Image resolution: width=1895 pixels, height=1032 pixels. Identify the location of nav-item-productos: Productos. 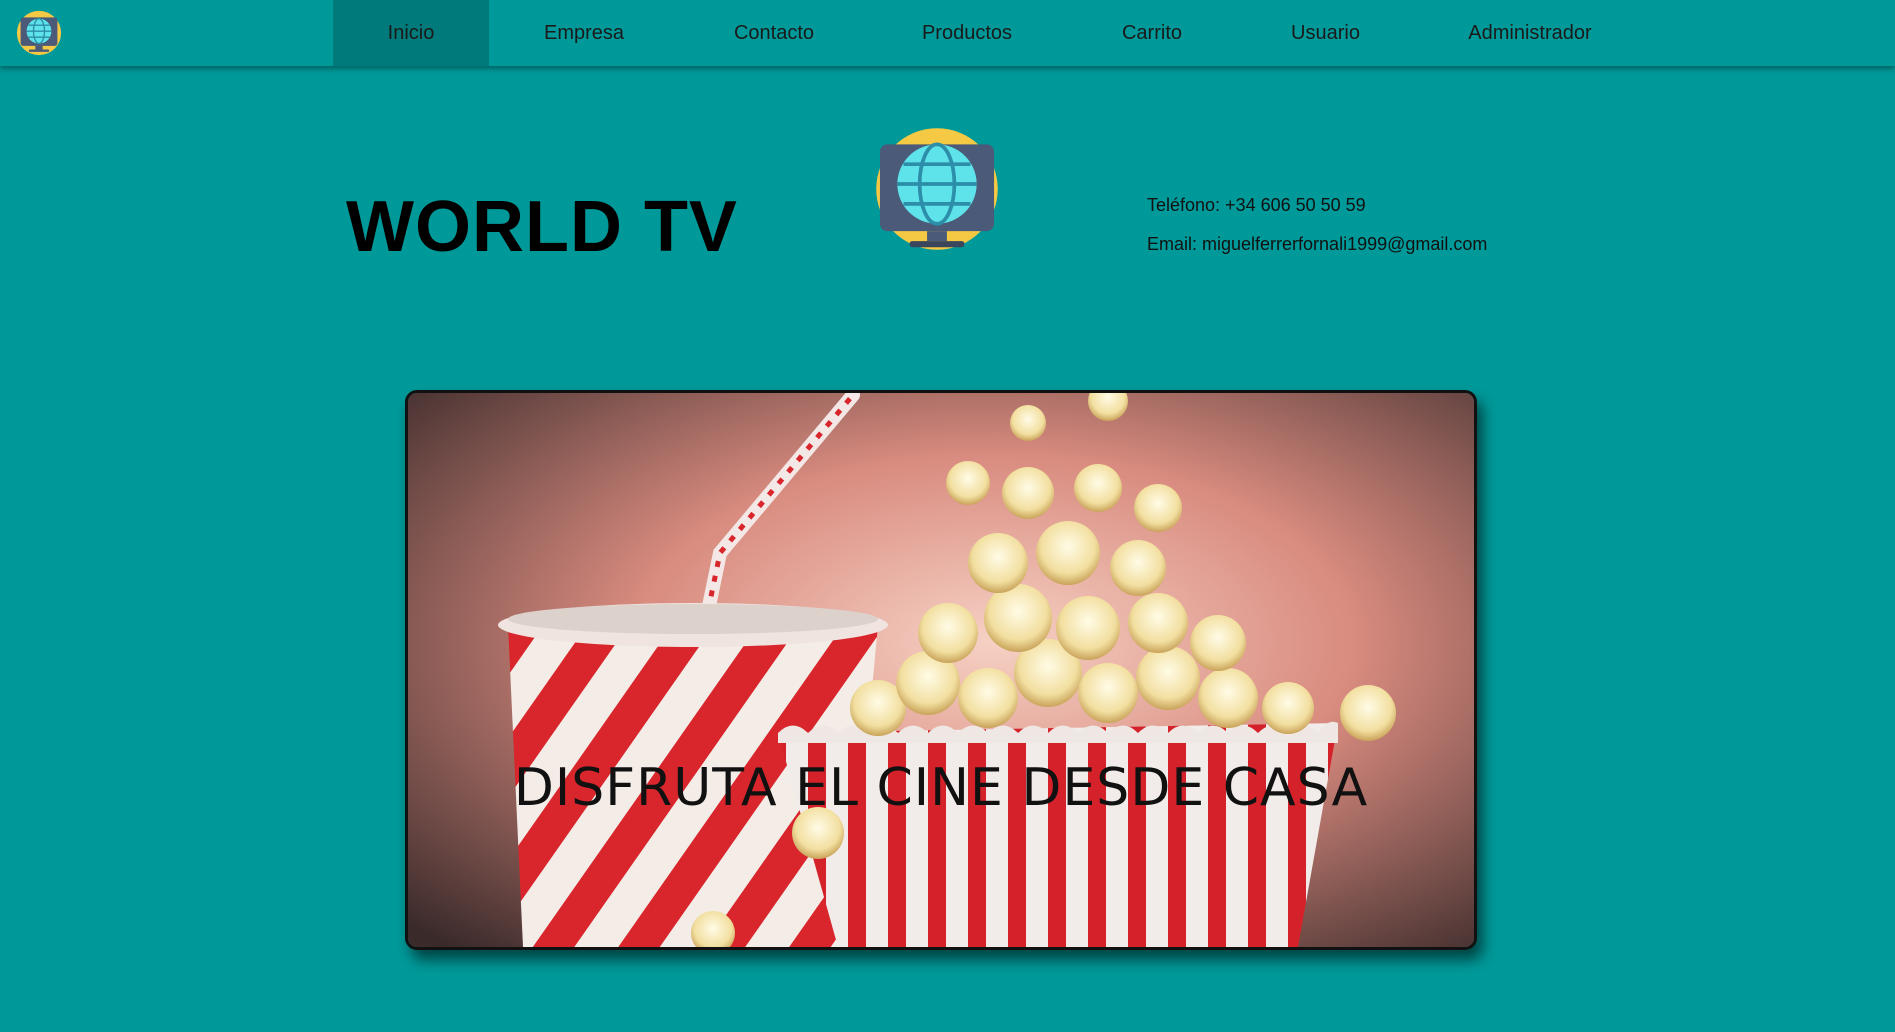
(967, 33).